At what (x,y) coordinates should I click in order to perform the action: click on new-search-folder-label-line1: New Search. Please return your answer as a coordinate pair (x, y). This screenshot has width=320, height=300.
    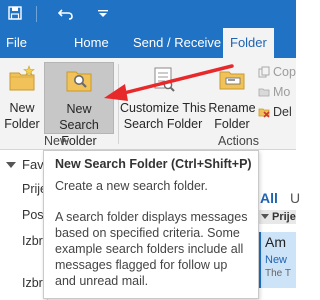
    Looking at the image, I should click on (79, 117).